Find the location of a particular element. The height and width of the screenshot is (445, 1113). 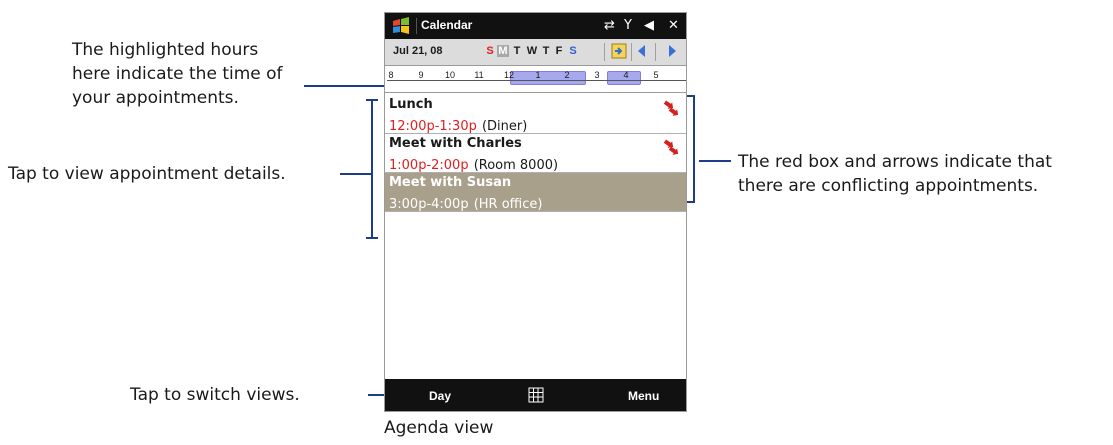

appointment-row: Meet with Charles 1:00p-2:00p (Room 8000) is located at coordinates (535, 153).